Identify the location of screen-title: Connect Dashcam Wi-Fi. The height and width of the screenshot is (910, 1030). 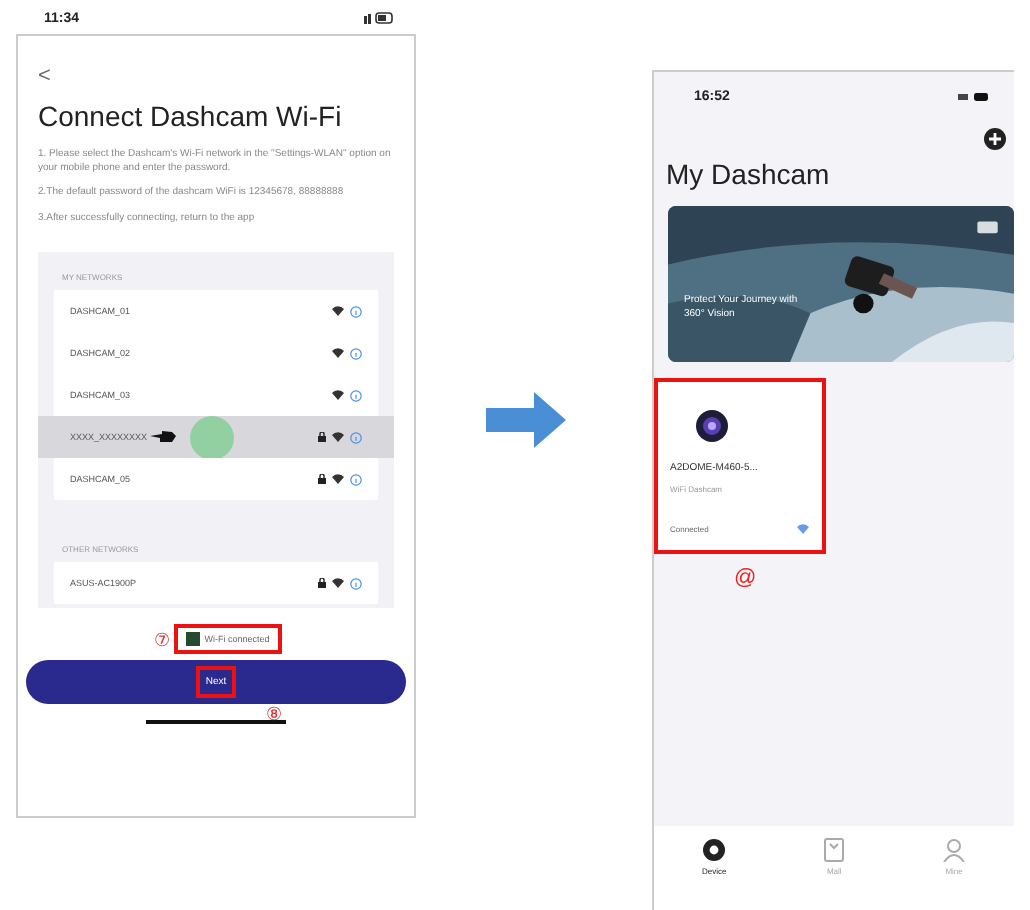
(191, 116).